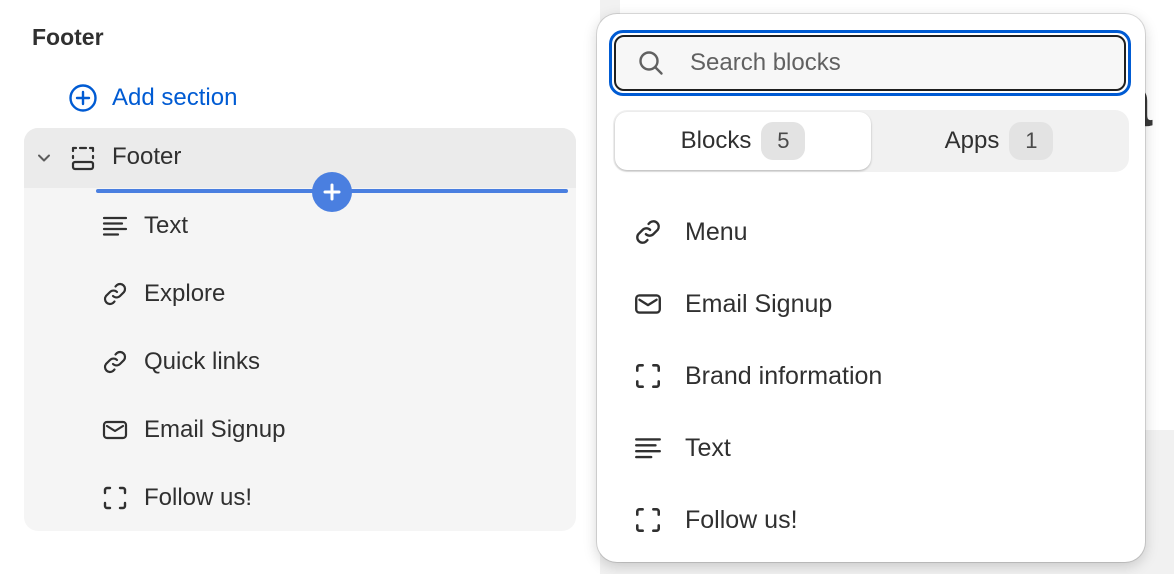 The image size is (1174, 574). I want to click on section-label: Footer, so click(147, 156).